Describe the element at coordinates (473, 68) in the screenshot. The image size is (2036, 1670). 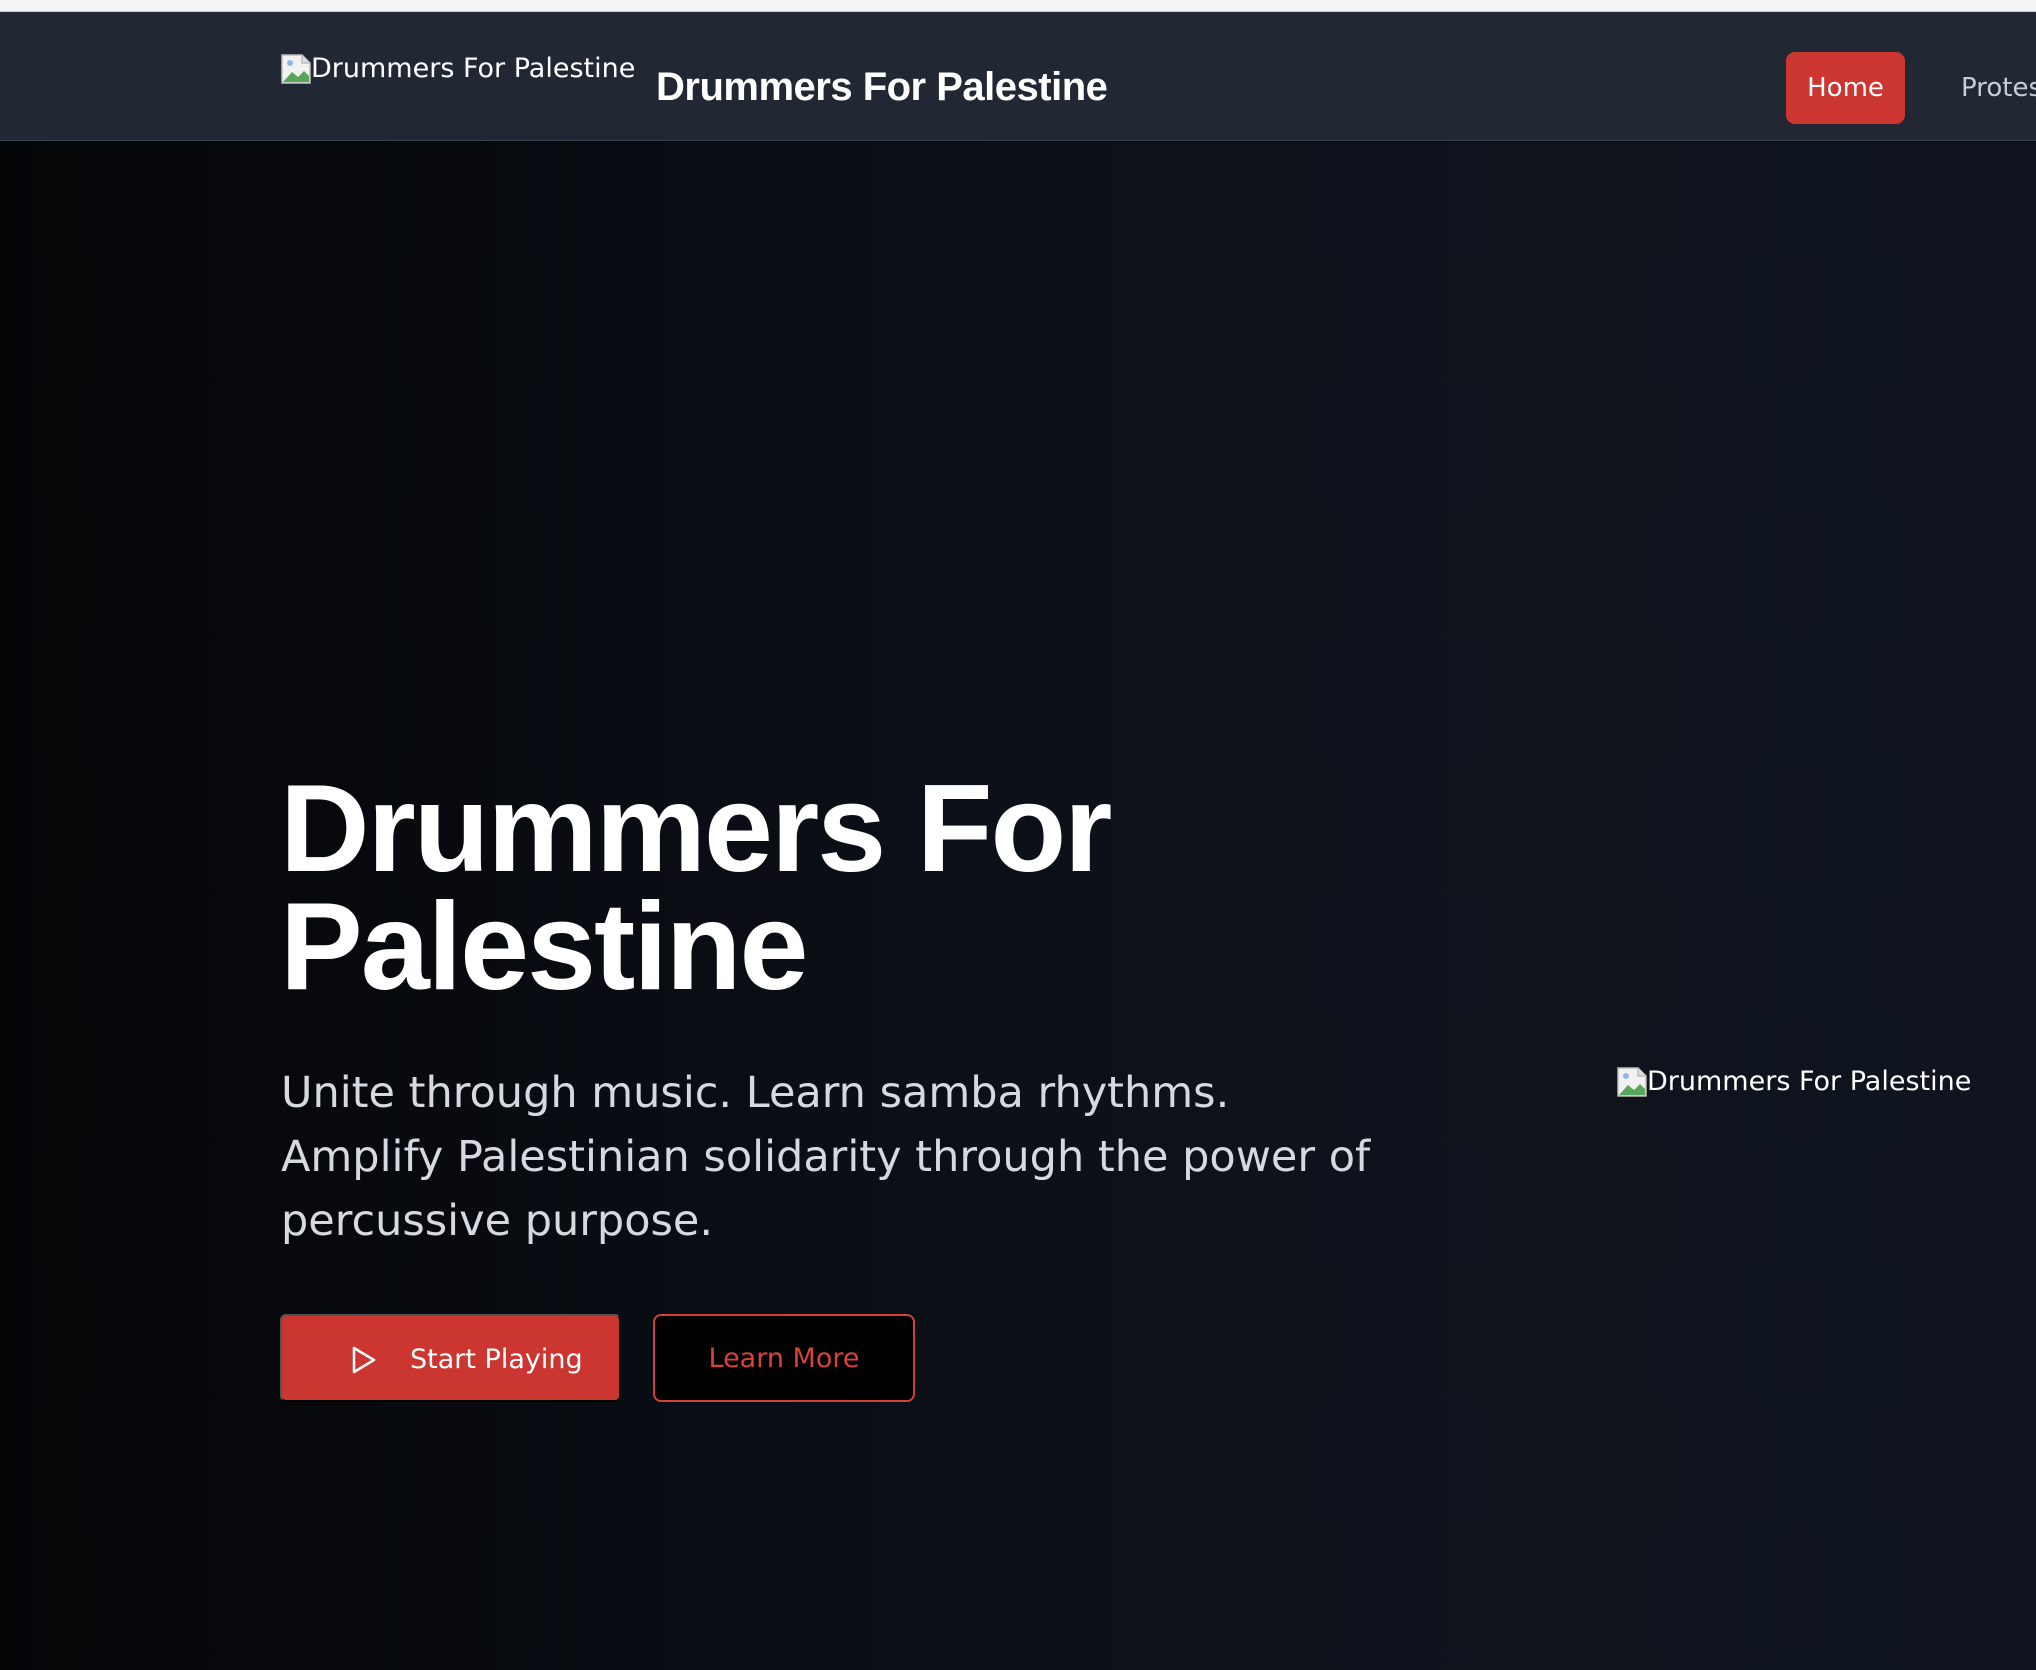
I see `logo-alt-text: Drummers For Palestine` at that location.